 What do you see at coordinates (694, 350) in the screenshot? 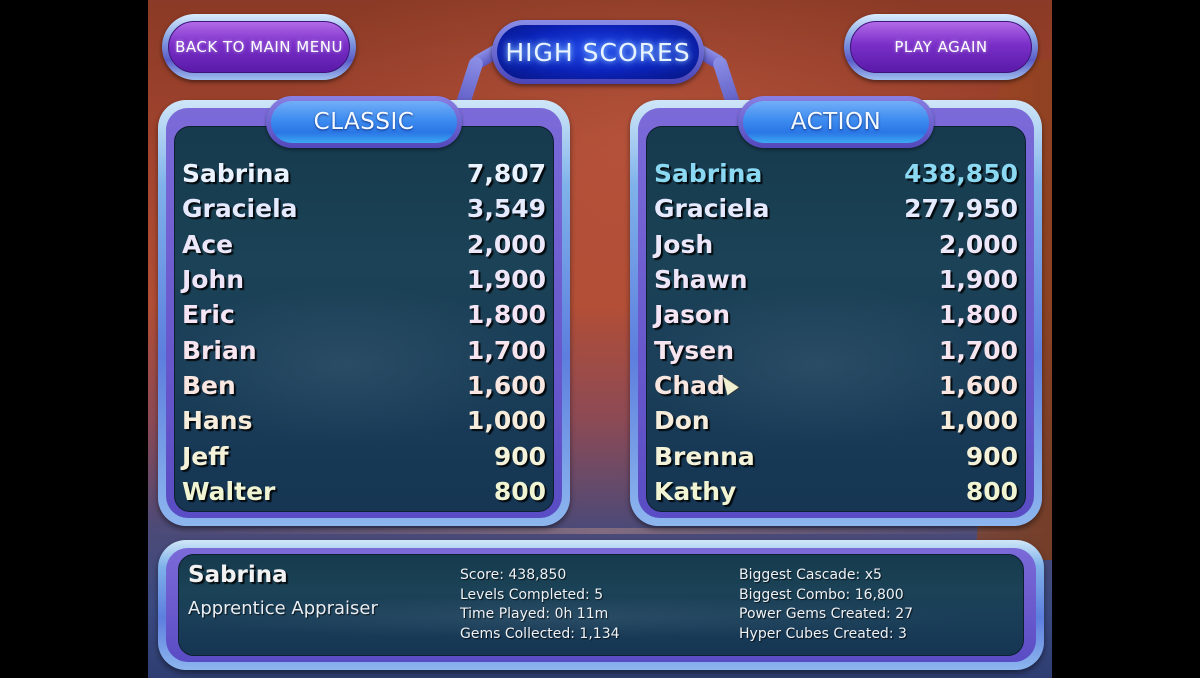
I see `player-name: Tysen` at bounding box center [694, 350].